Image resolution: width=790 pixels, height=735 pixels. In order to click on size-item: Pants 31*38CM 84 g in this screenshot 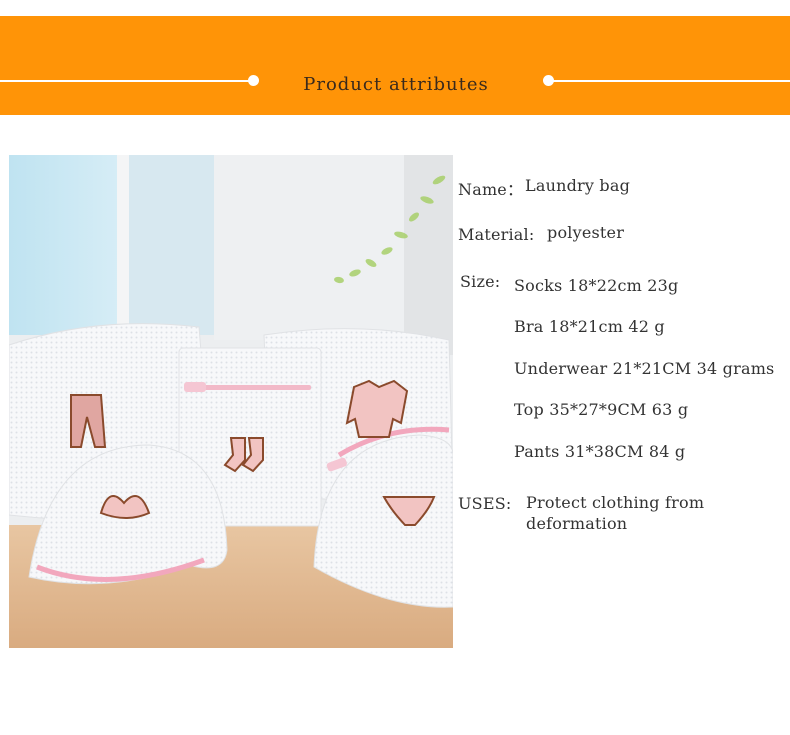, I will do `click(600, 451)`.